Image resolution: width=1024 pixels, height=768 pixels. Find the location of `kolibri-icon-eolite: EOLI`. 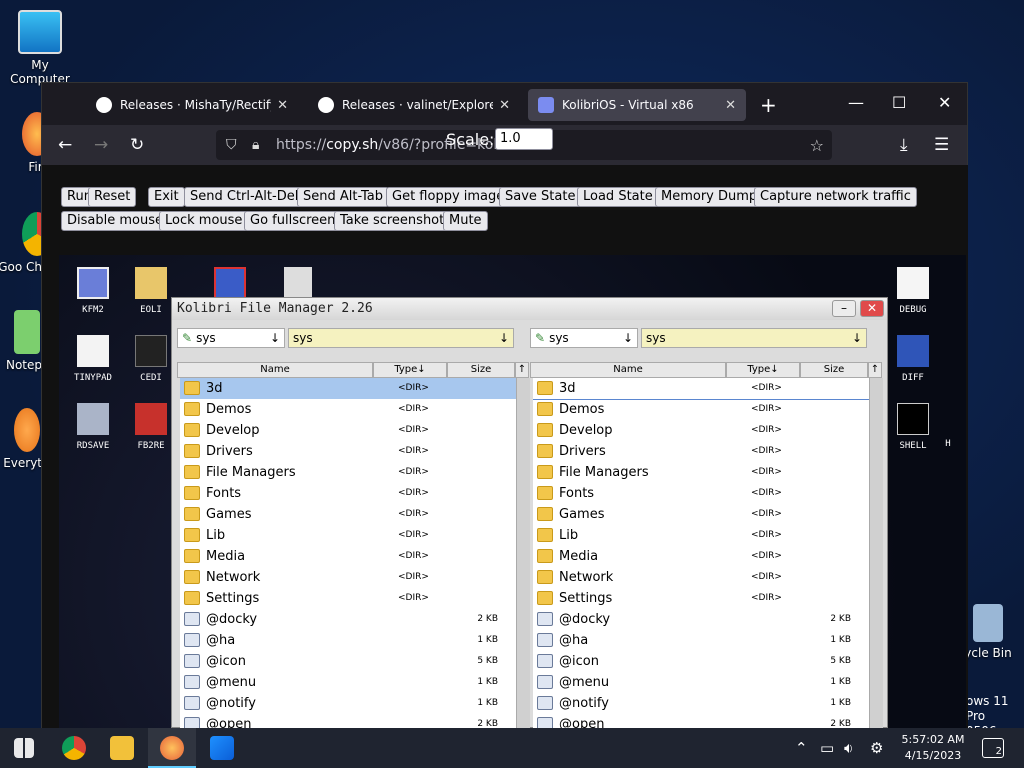

kolibri-icon-eolite: EOLI is located at coordinates (151, 291).